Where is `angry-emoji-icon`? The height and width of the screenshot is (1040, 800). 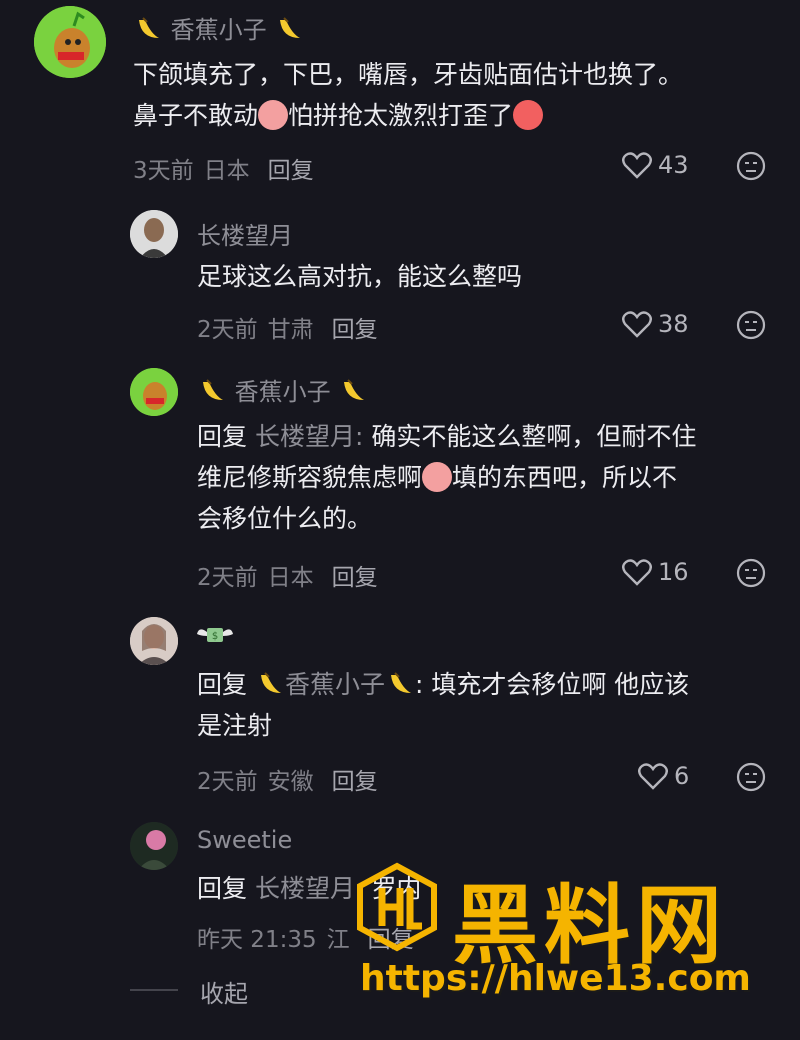
angry-emoji-icon is located at coordinates (273, 115).